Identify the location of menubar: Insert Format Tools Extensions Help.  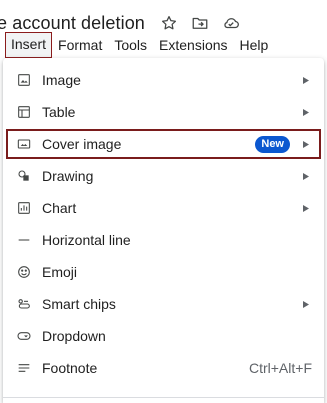
(139, 45).